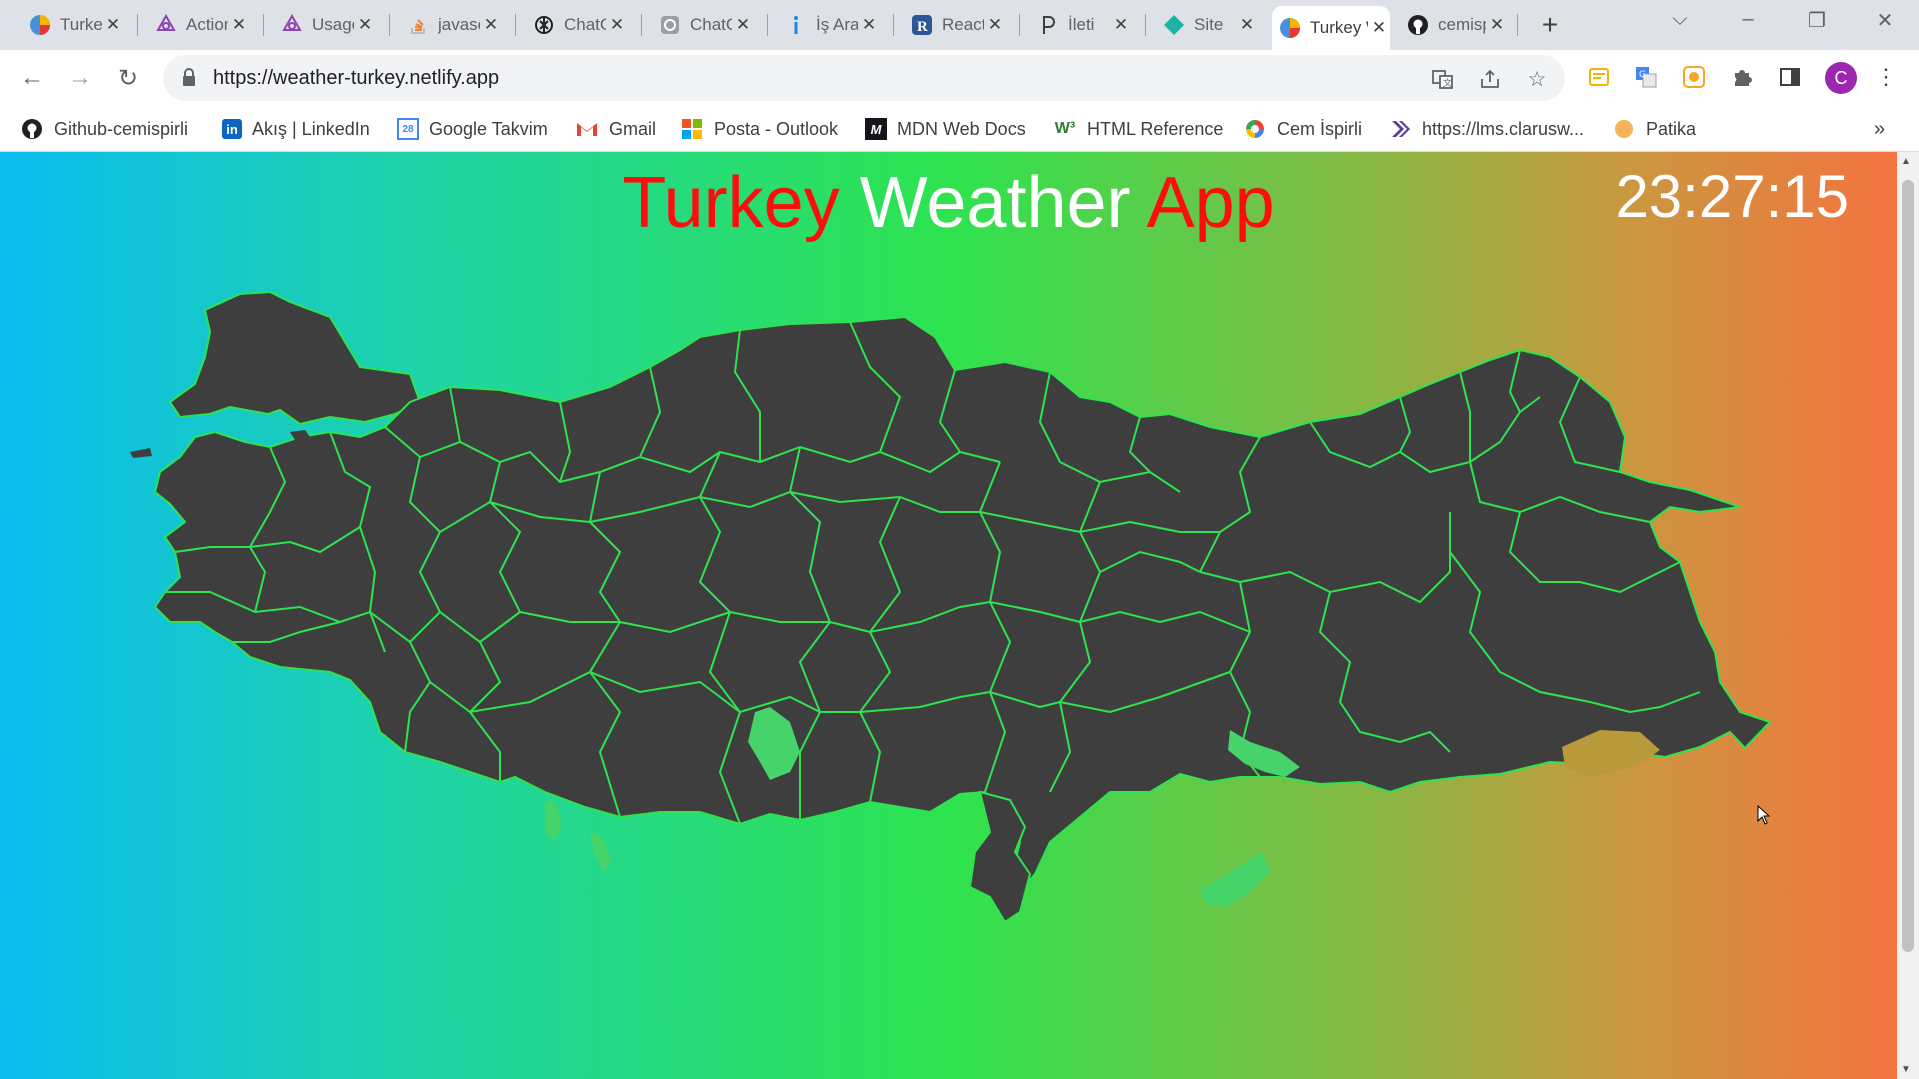 Image resolution: width=1919 pixels, height=1079 pixels. Describe the element at coordinates (1400, 129) in the screenshot. I see `clarusway-icon` at that location.